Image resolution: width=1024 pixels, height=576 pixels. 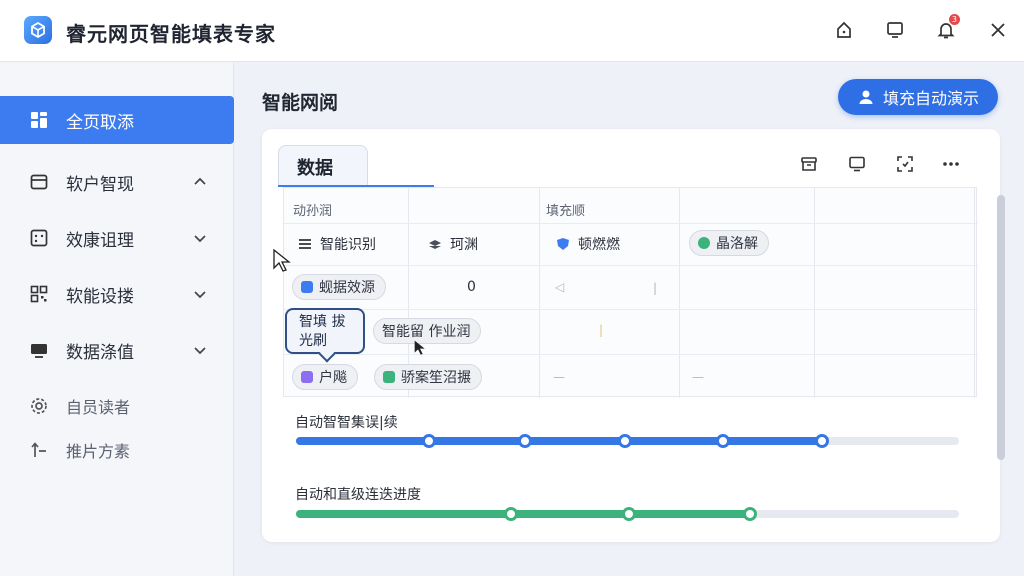 What do you see at coordinates (866, 97) in the screenshot?
I see `user-icon` at bounding box center [866, 97].